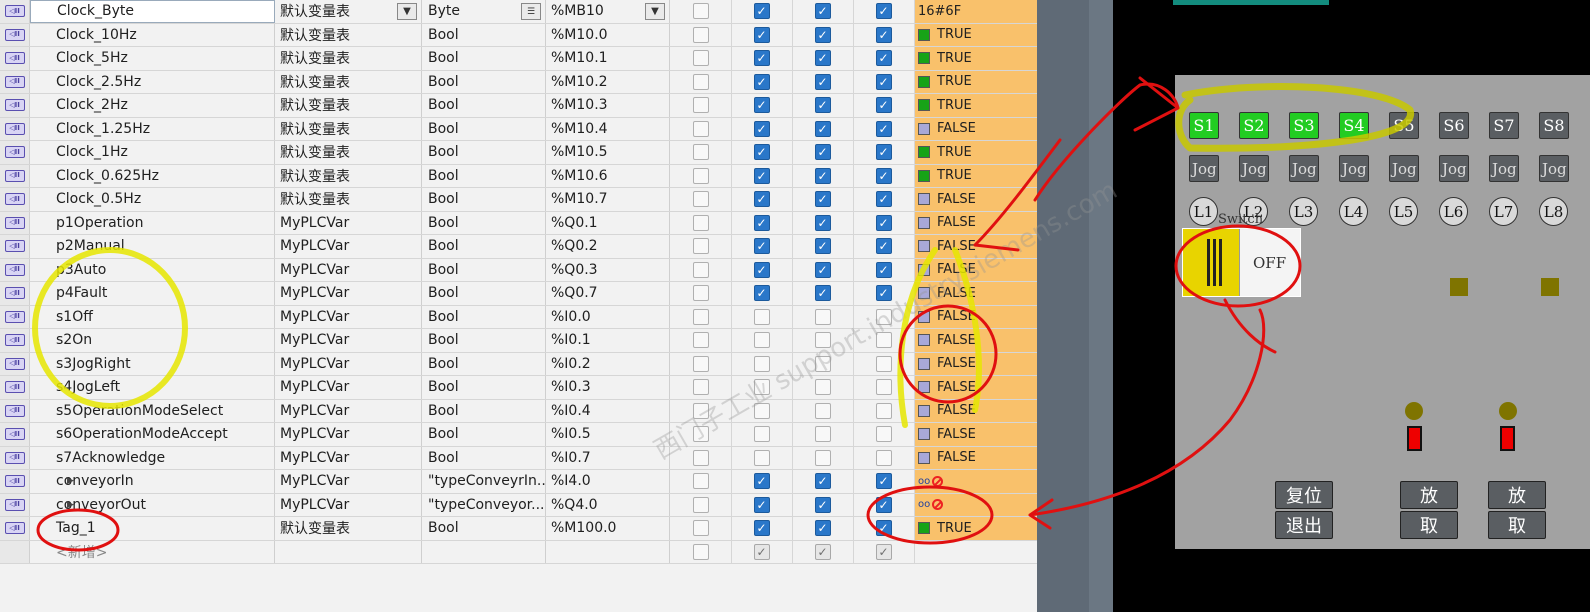 Image resolution: width=1590 pixels, height=612 pixels. I want to click on address-cell: %Q0.3, so click(608, 269).